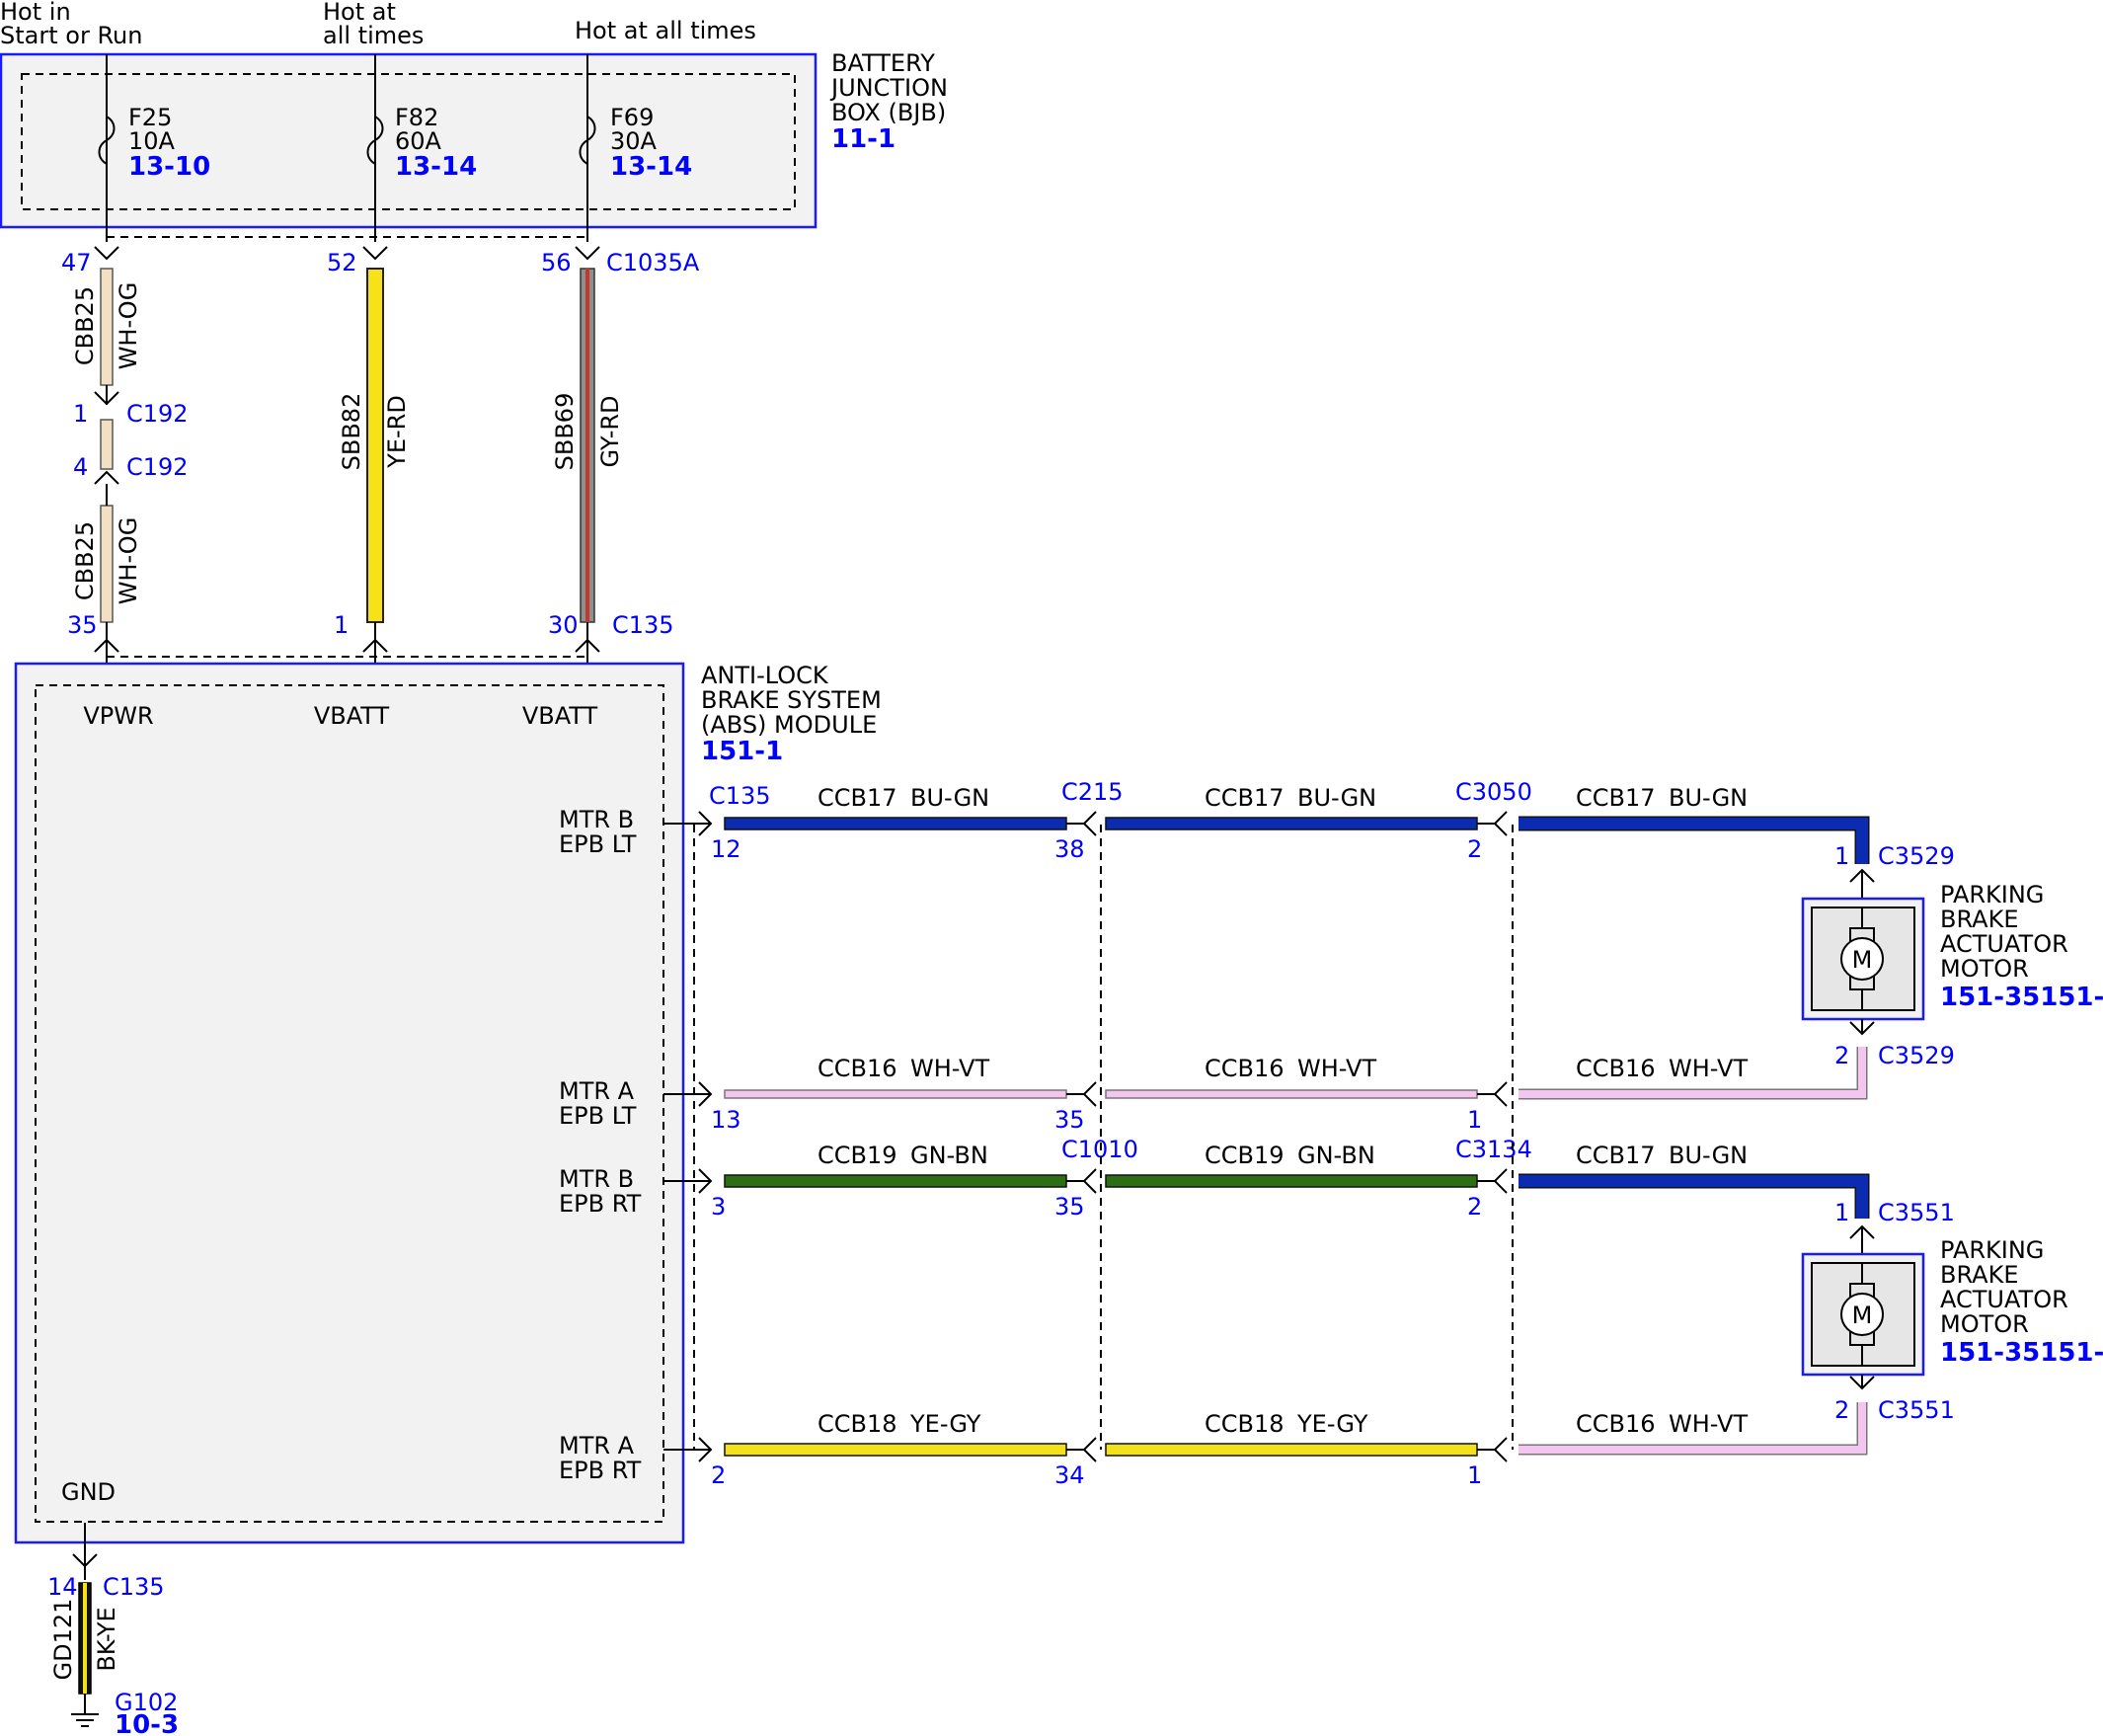  Describe the element at coordinates (1694, 840) in the screenshot. I see `wire-outline` at that location.